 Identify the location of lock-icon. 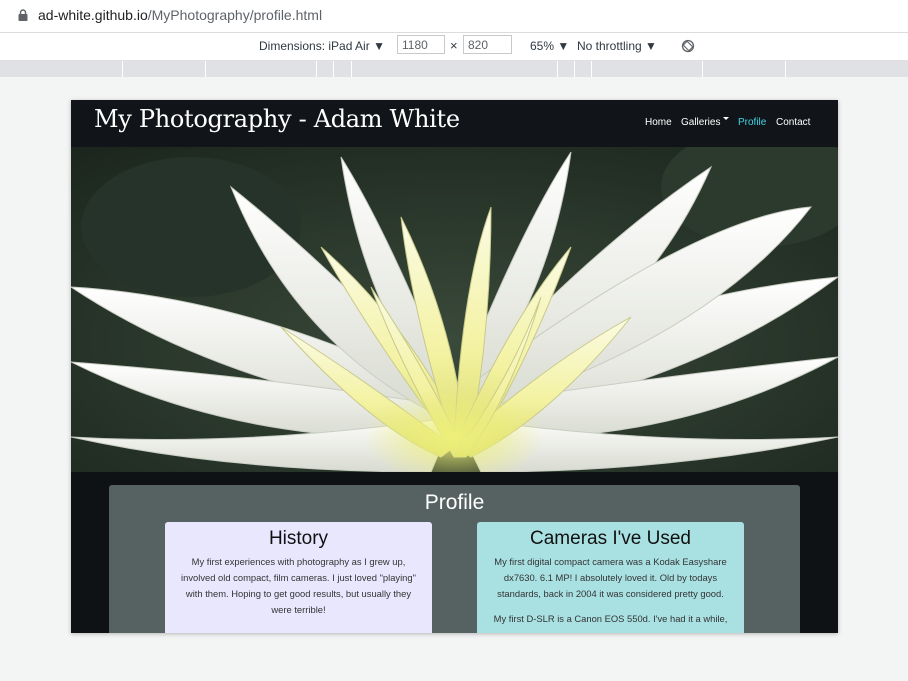
(23, 15).